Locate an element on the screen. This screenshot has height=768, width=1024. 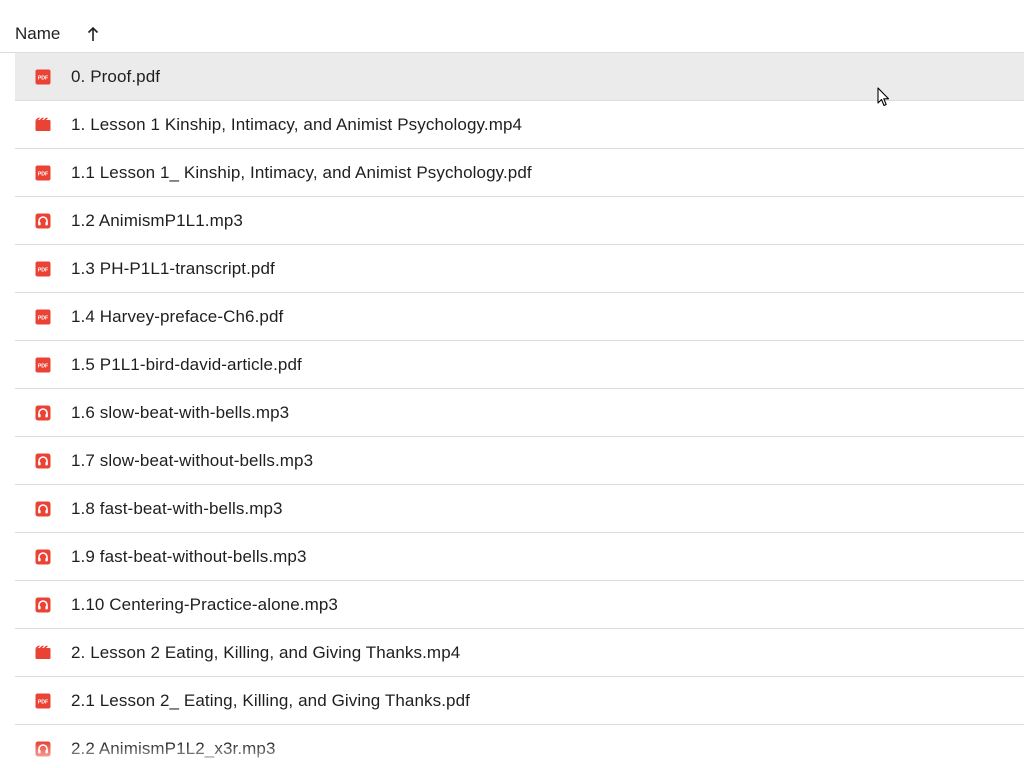
file-name: 2.2 AnimismP1L2_x3r.mp3 is located at coordinates (173, 748).